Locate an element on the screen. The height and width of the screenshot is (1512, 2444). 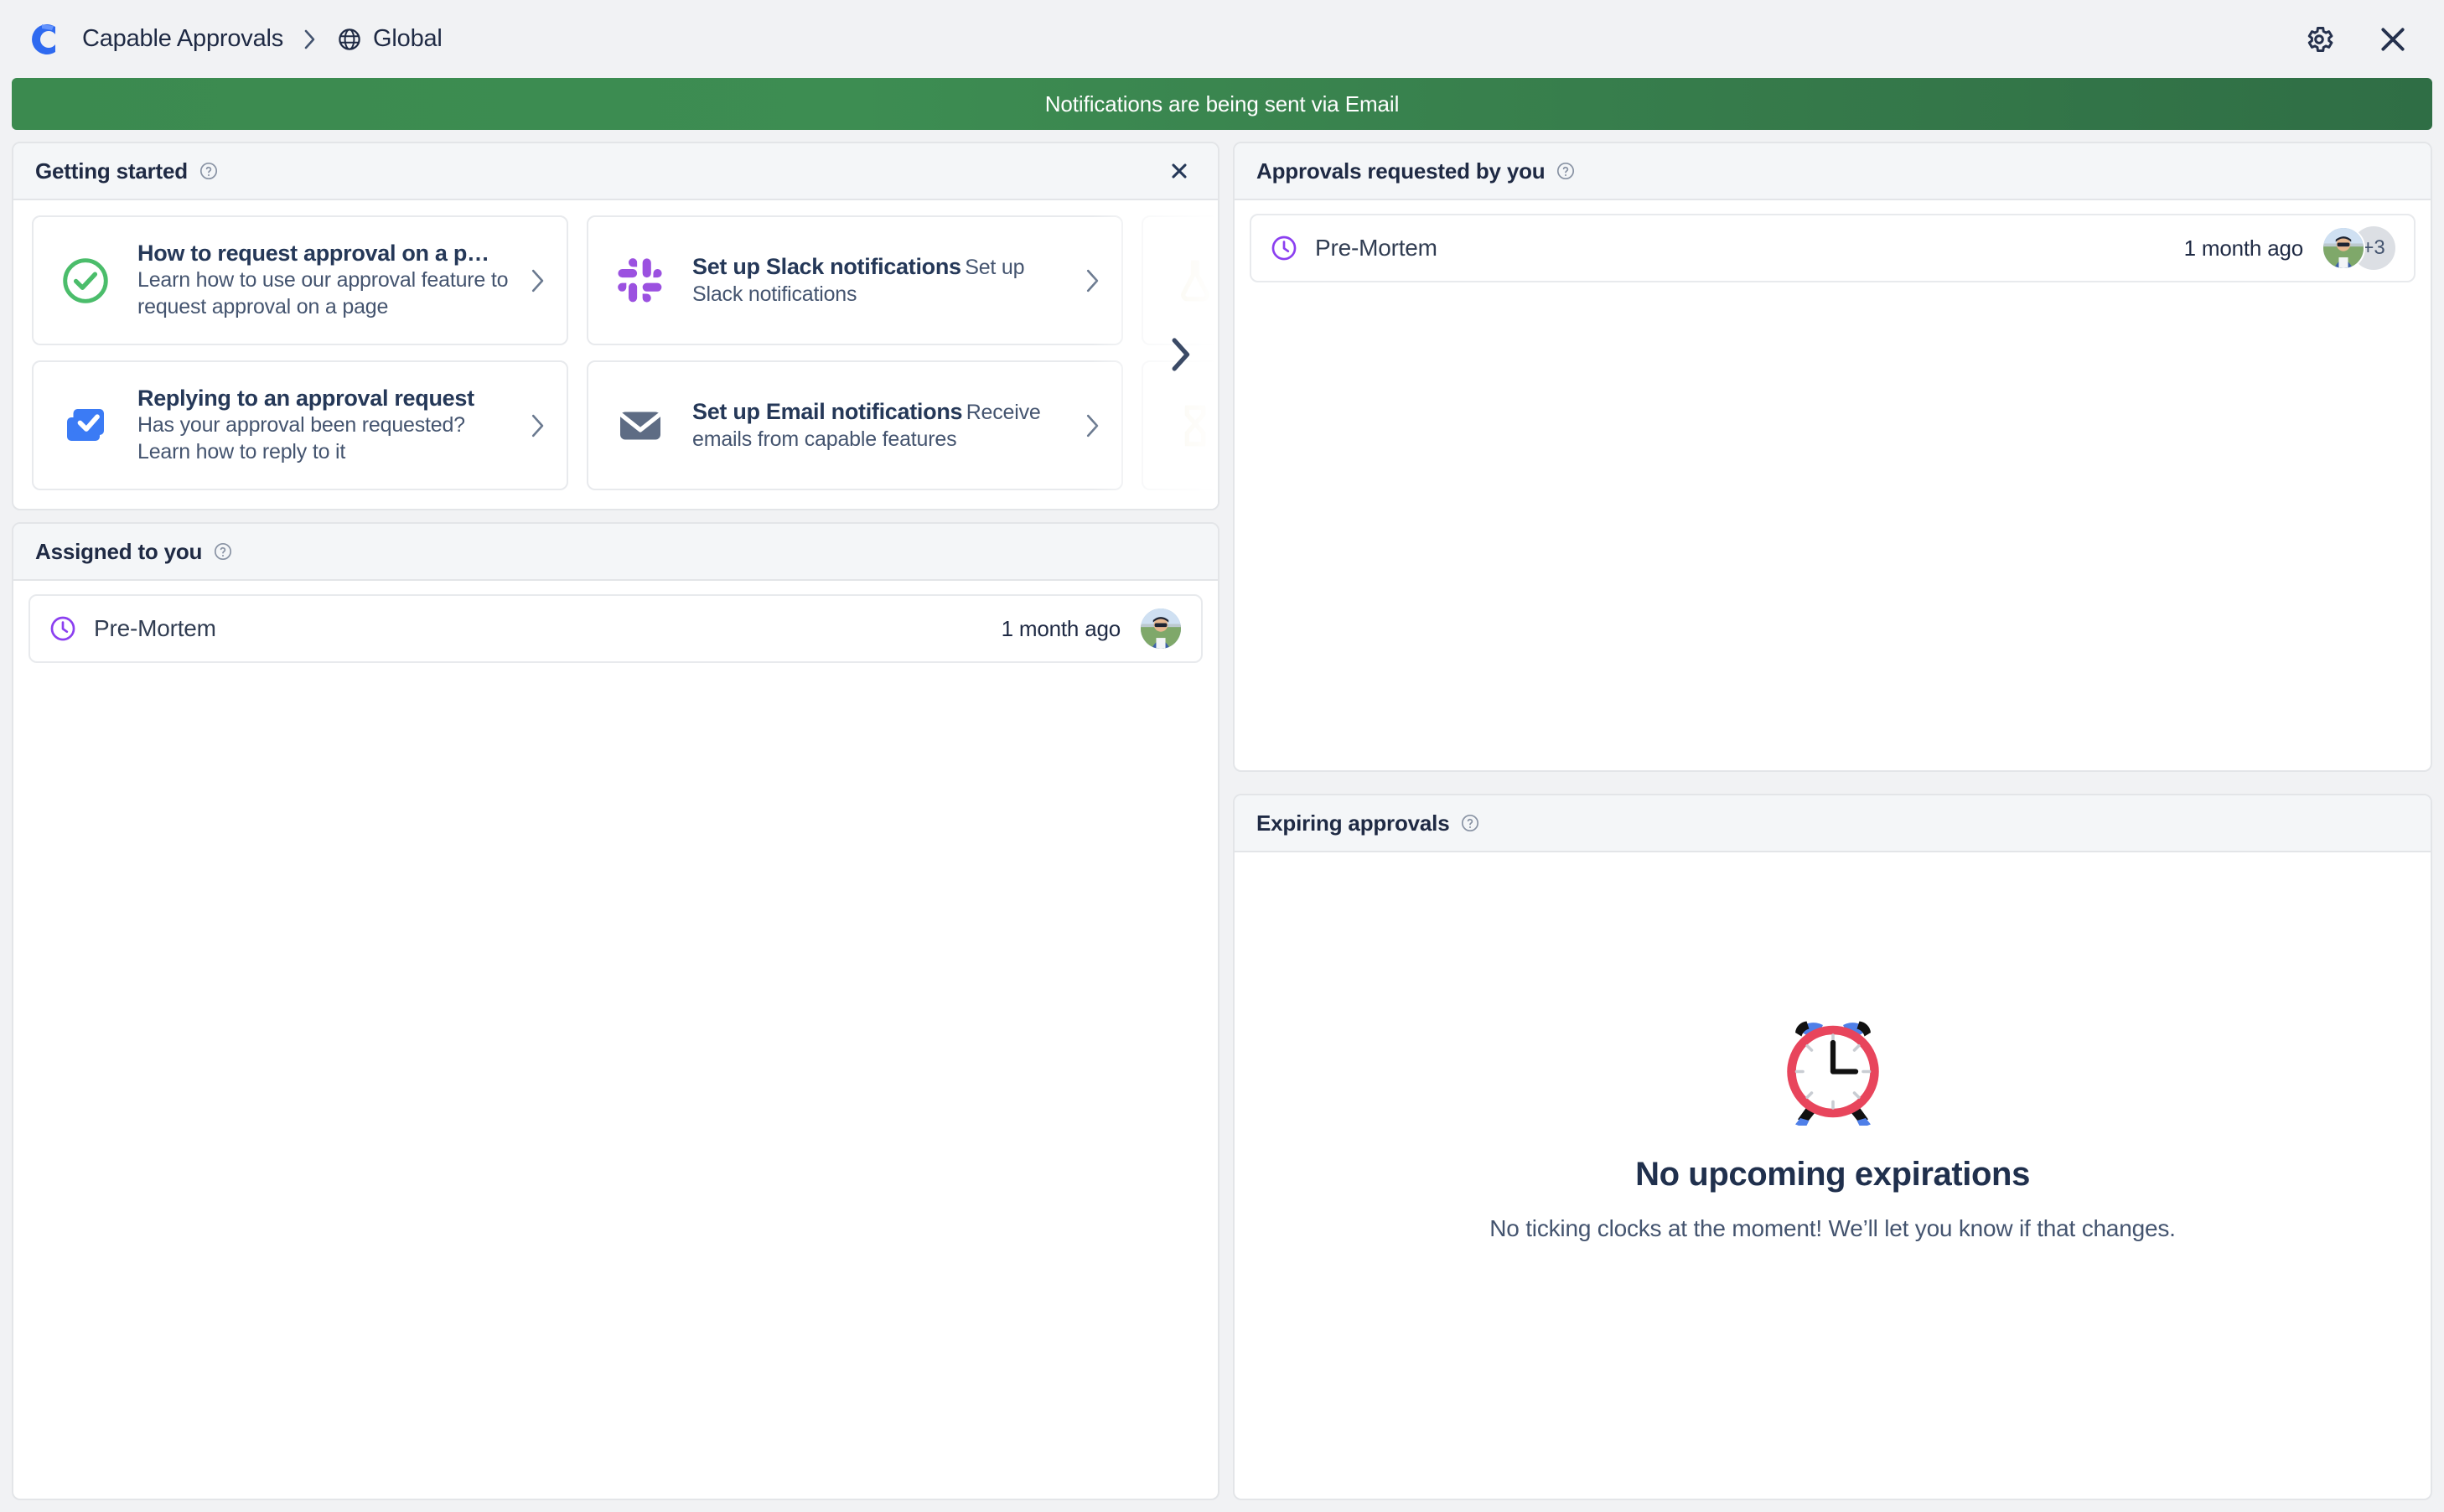
breadcrumb-label: Capable Approvals is located at coordinates (183, 38).